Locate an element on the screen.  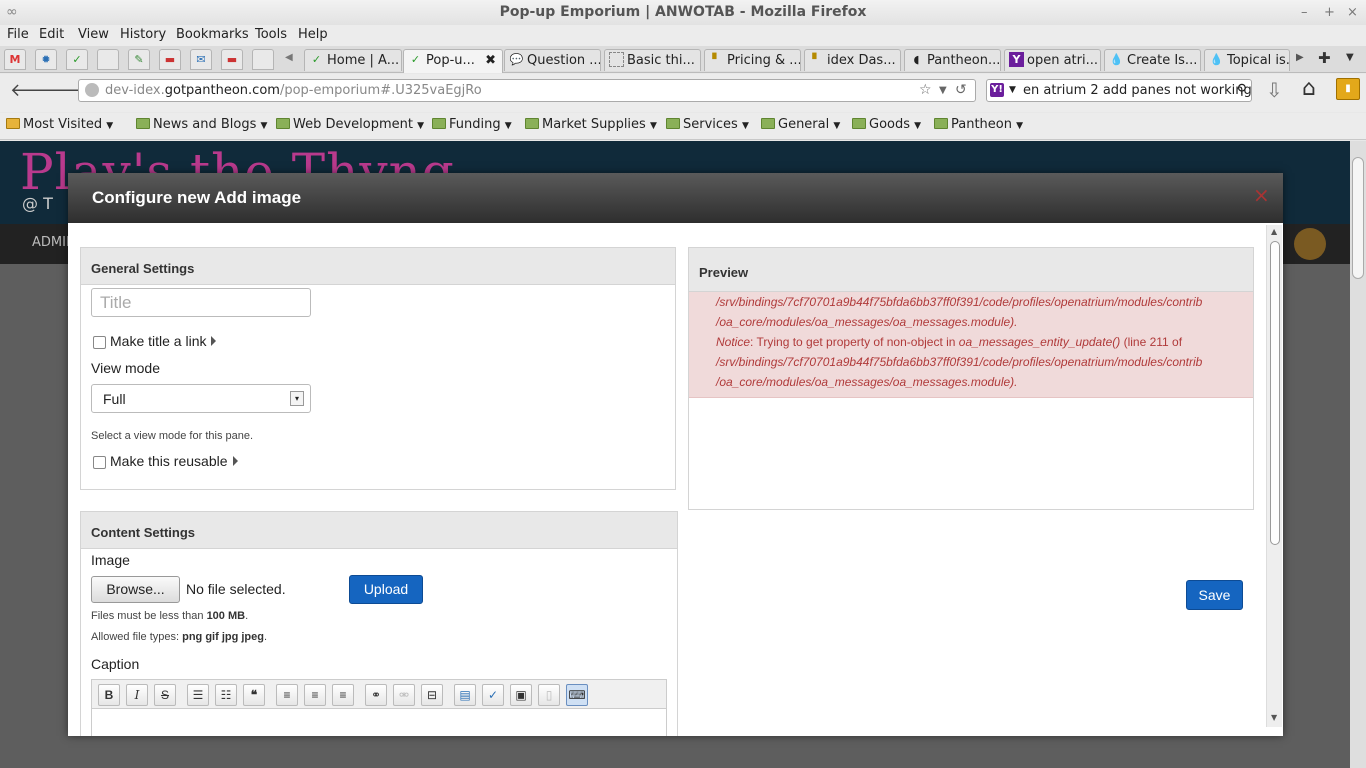
scroll-down-icon: ▼ is located at coordinates (1274, 717).